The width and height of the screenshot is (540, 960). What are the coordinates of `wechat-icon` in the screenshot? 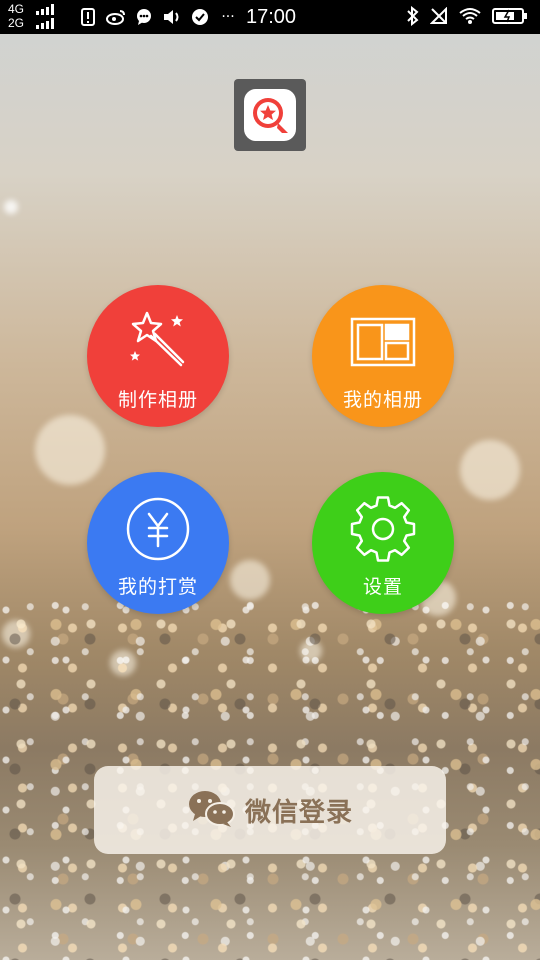 It's located at (212, 810).